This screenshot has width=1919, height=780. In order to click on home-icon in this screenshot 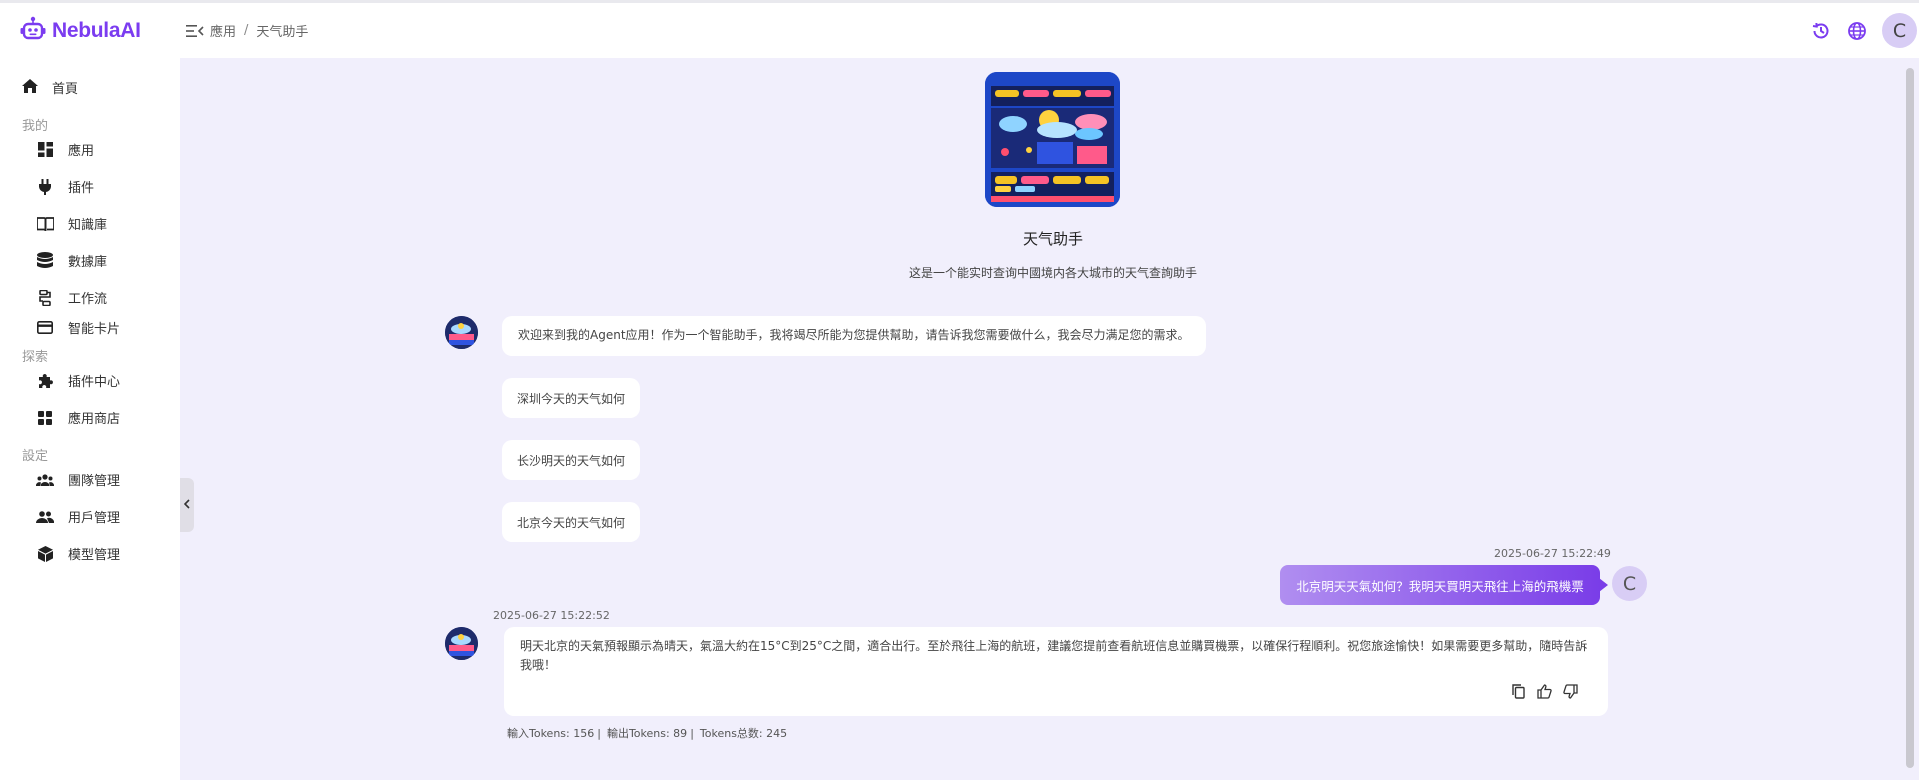, I will do `click(30, 87)`.